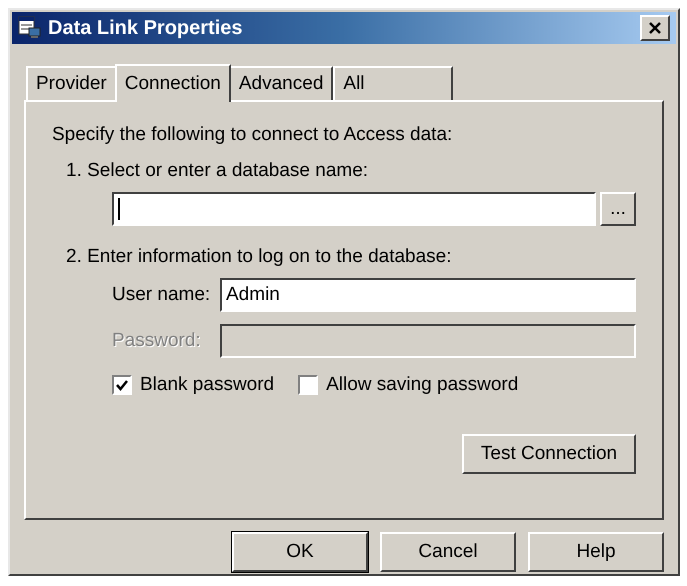 This screenshot has width=687, height=586. What do you see at coordinates (428, 295) in the screenshot?
I see `input-field: Admin` at bounding box center [428, 295].